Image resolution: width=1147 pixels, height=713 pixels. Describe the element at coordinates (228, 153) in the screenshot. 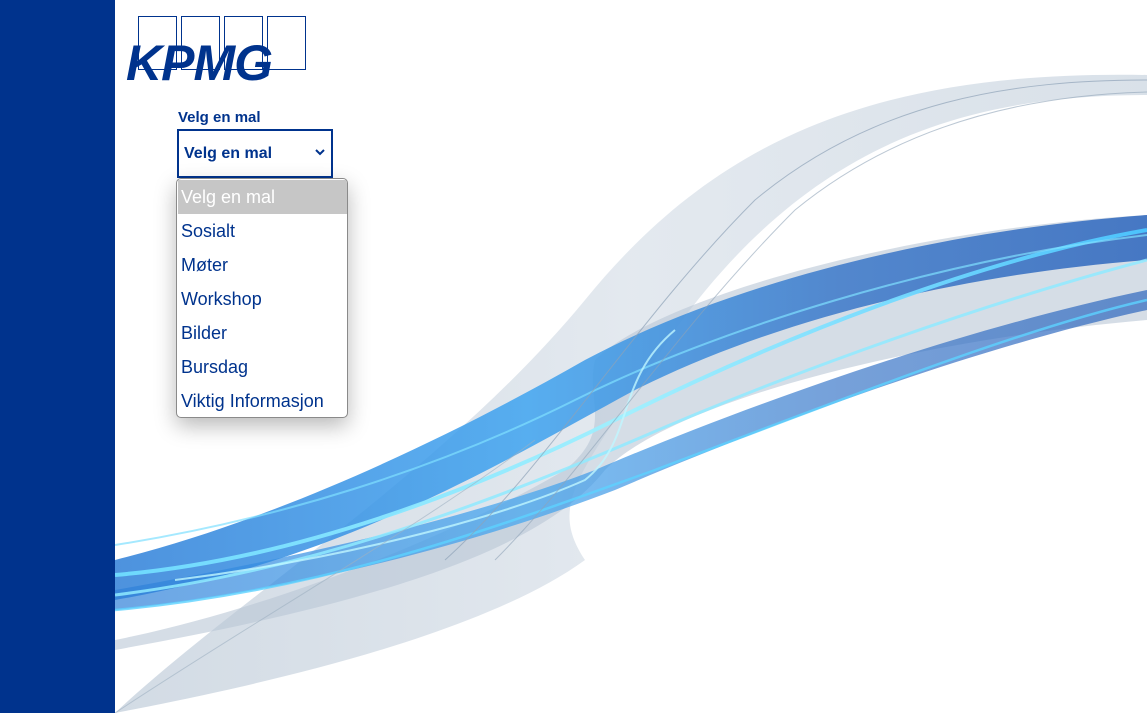

I see `template-select-value: Velg en mal` at that location.